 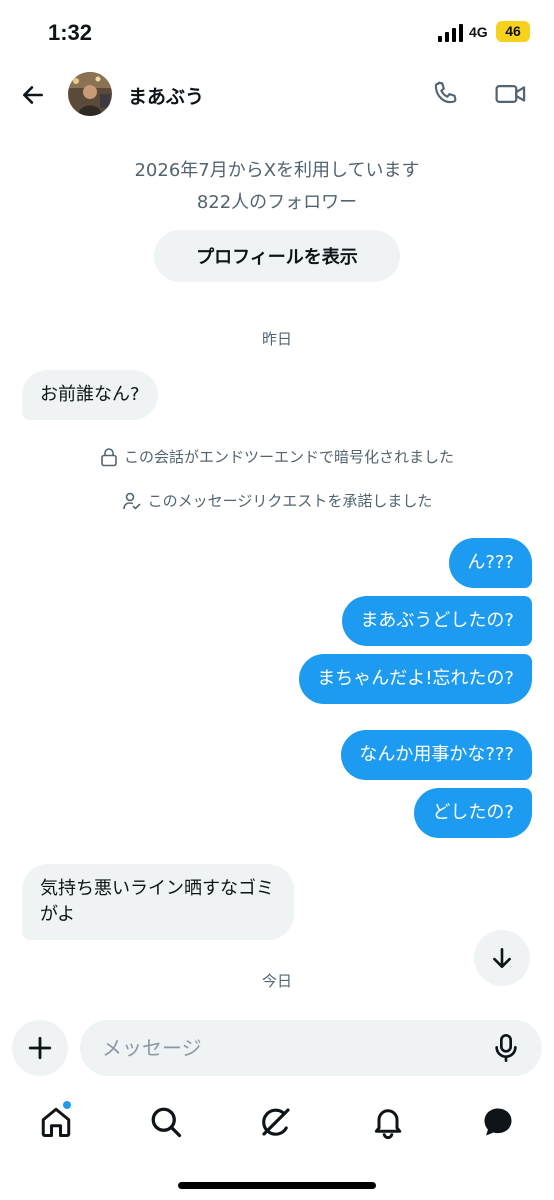 I want to click on bell-icon, so click(x=388, y=1124).